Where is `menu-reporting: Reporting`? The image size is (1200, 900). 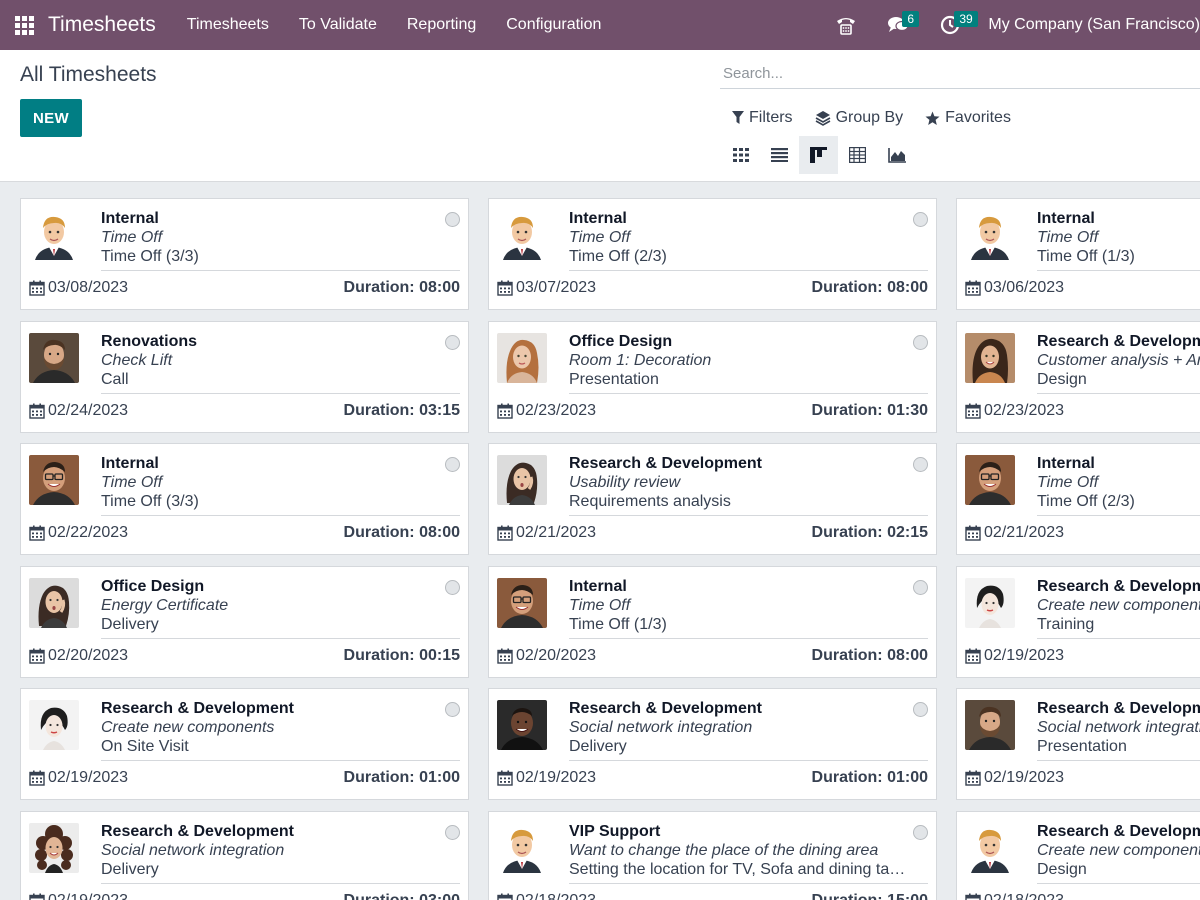
menu-reporting: Reporting is located at coordinates (441, 25).